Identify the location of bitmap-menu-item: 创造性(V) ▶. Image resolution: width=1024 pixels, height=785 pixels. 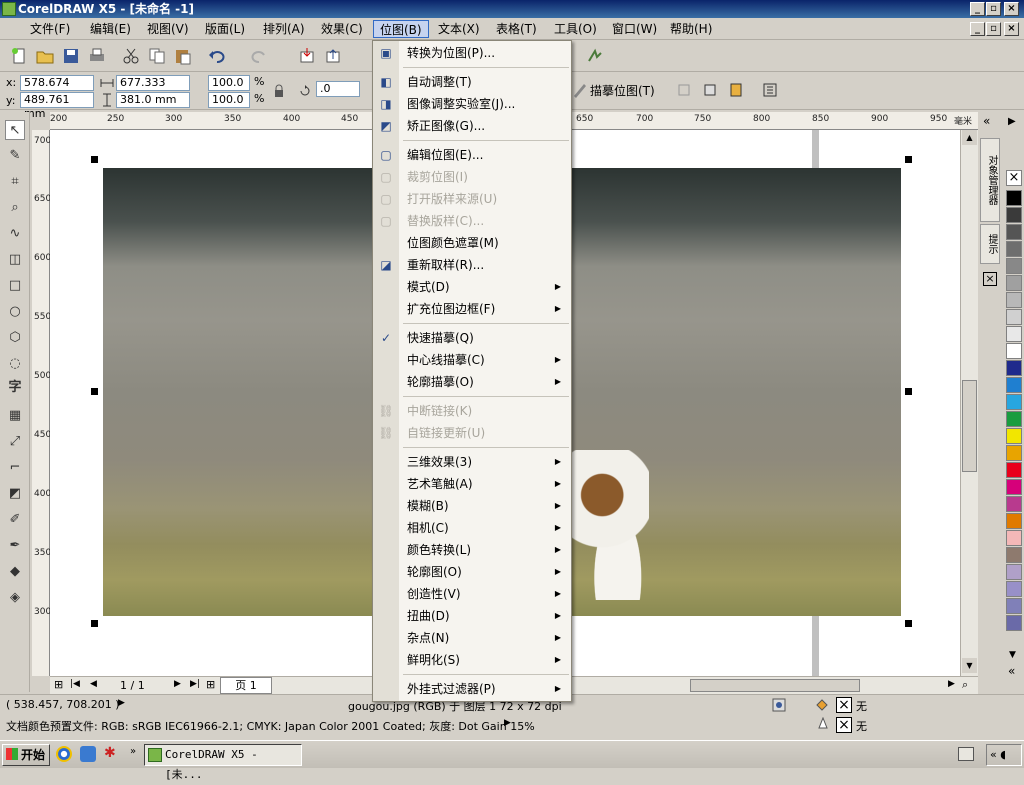
(487, 594).